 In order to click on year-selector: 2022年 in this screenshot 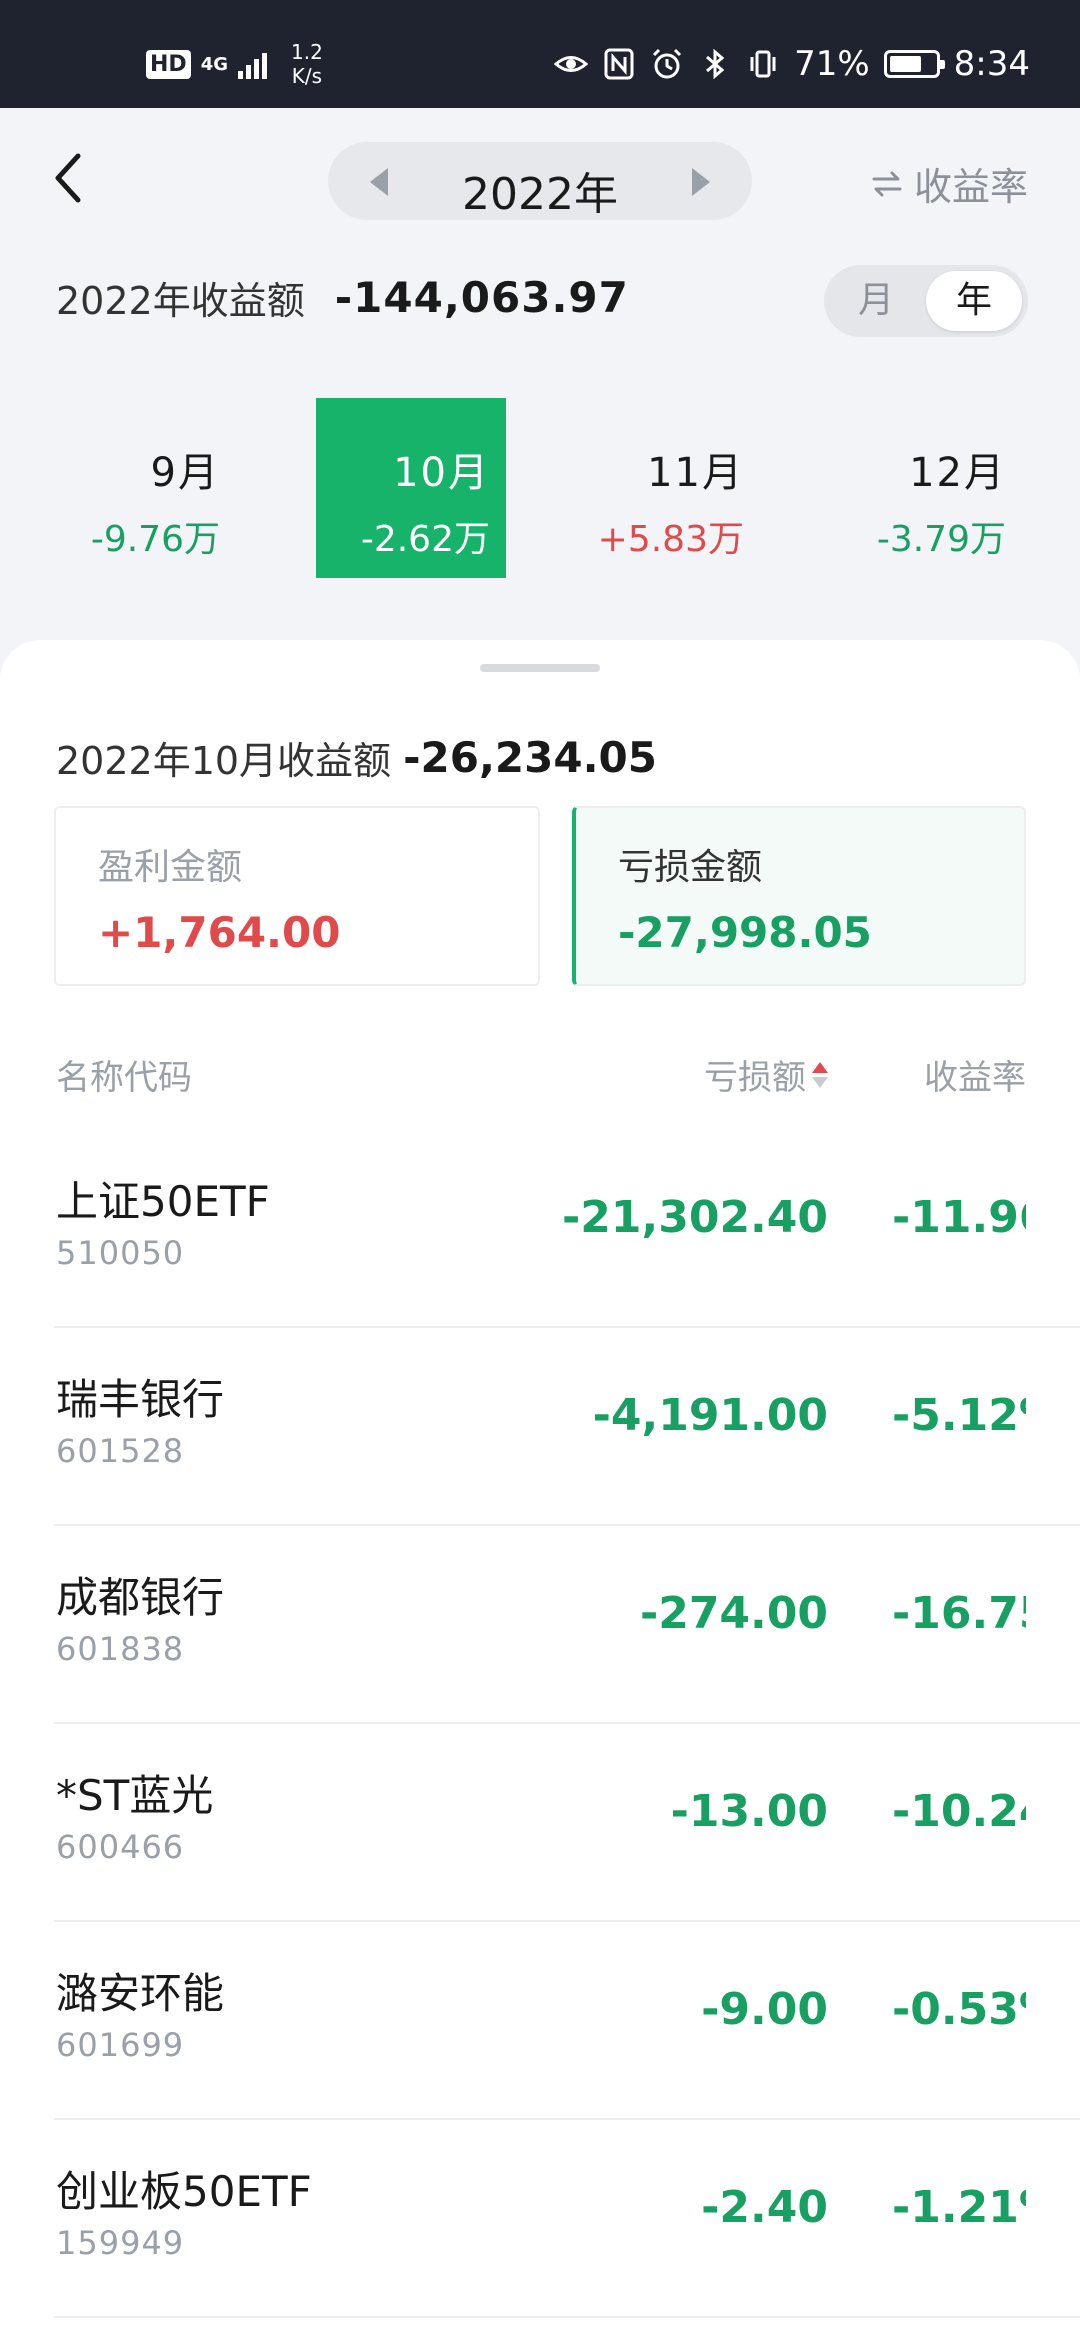, I will do `click(540, 181)`.